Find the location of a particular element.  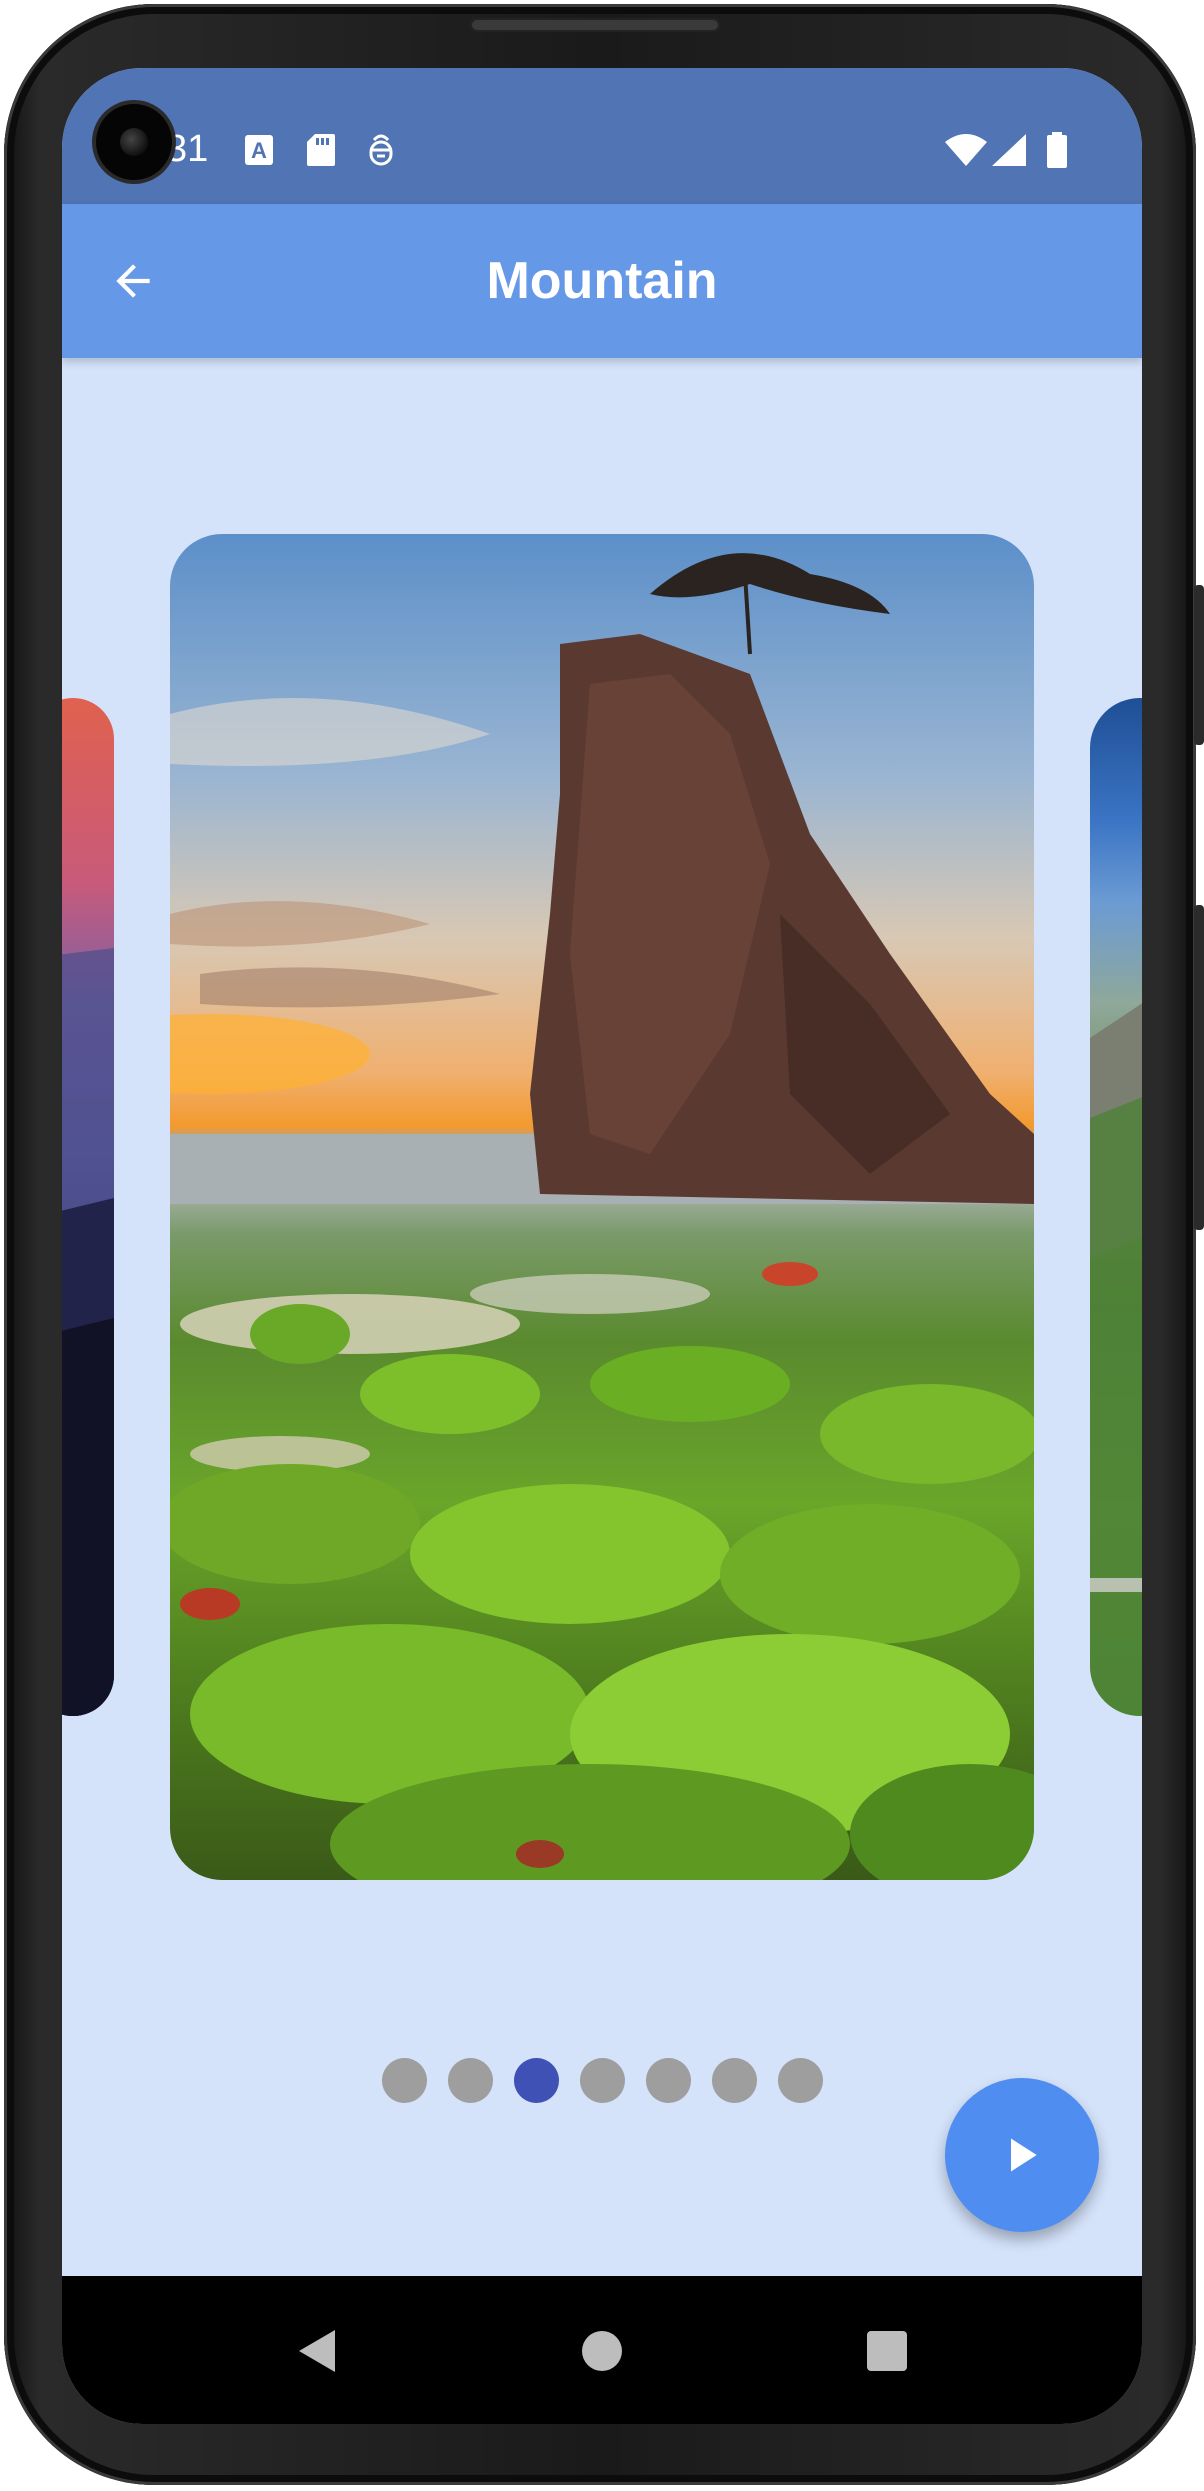

nav-back-button is located at coordinates (317, 2351).